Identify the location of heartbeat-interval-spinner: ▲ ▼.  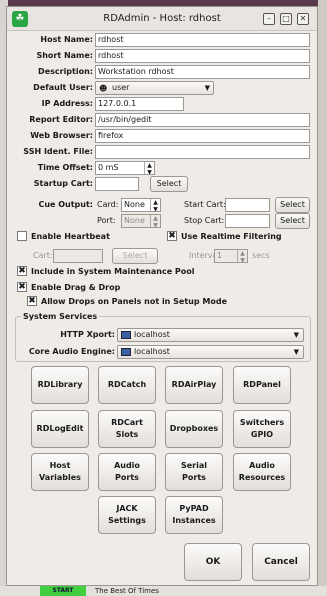
(242, 256).